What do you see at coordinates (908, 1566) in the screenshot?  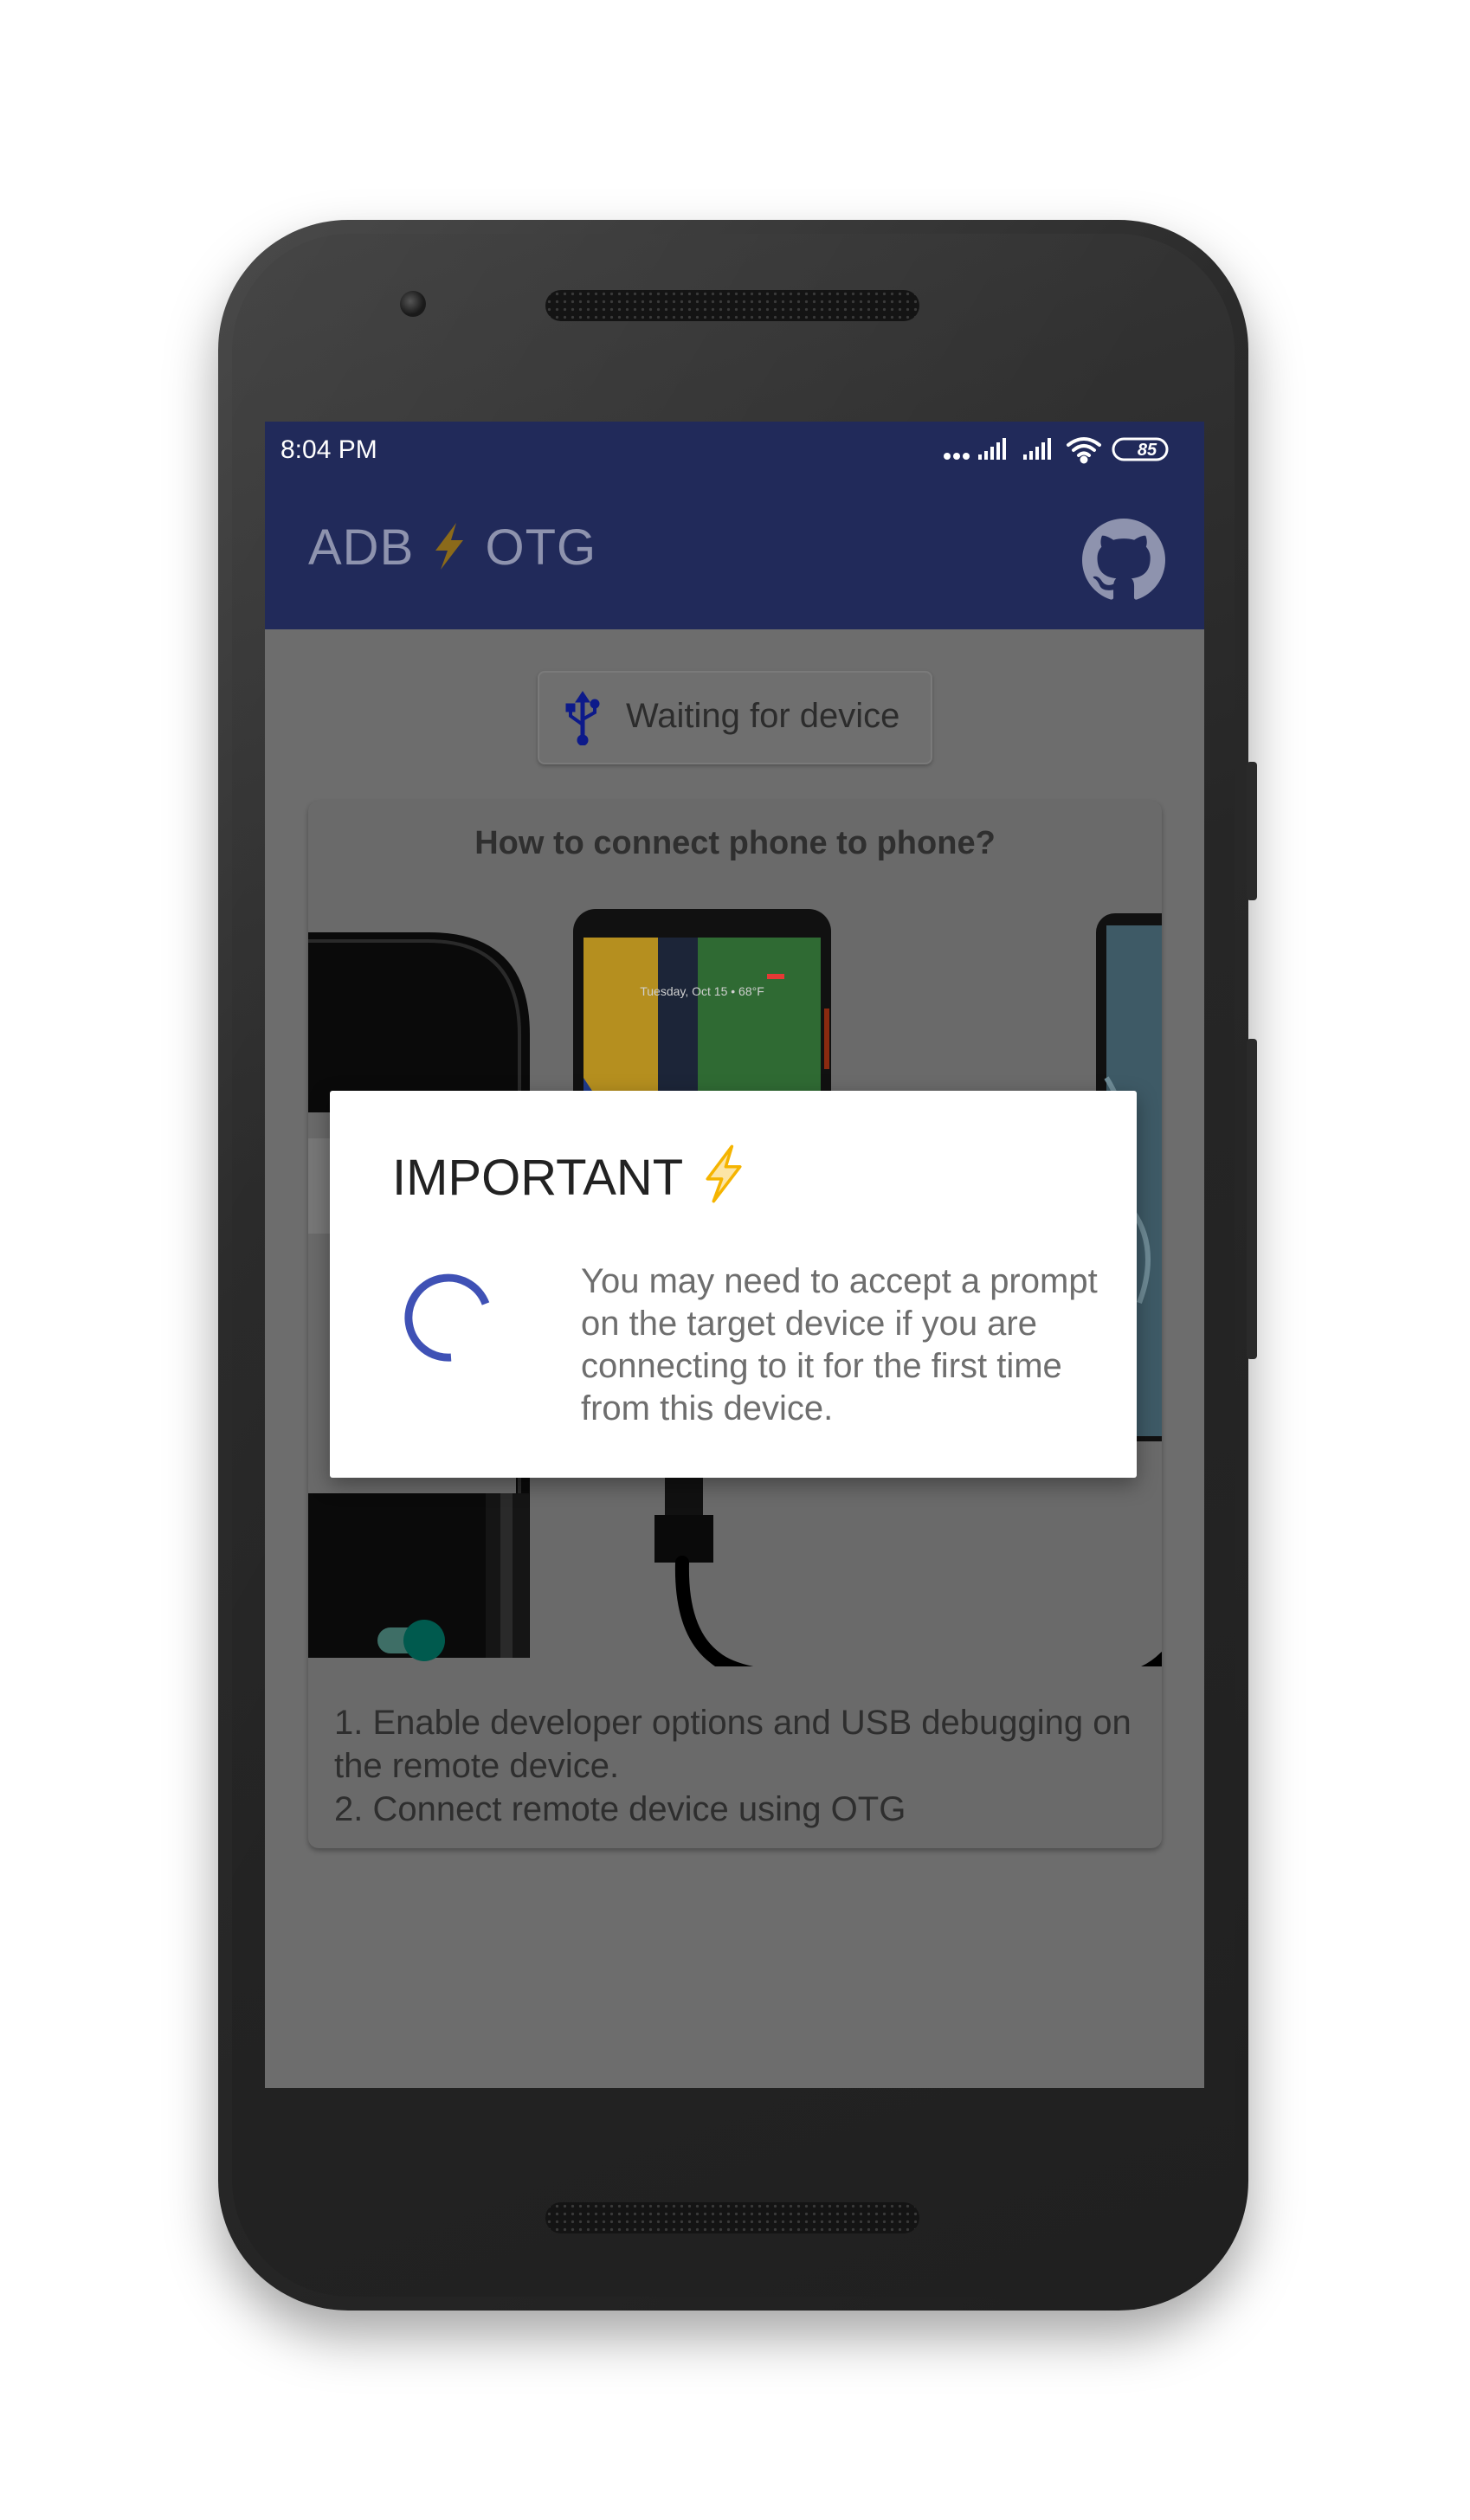 I see `otg-cable-illustration` at bounding box center [908, 1566].